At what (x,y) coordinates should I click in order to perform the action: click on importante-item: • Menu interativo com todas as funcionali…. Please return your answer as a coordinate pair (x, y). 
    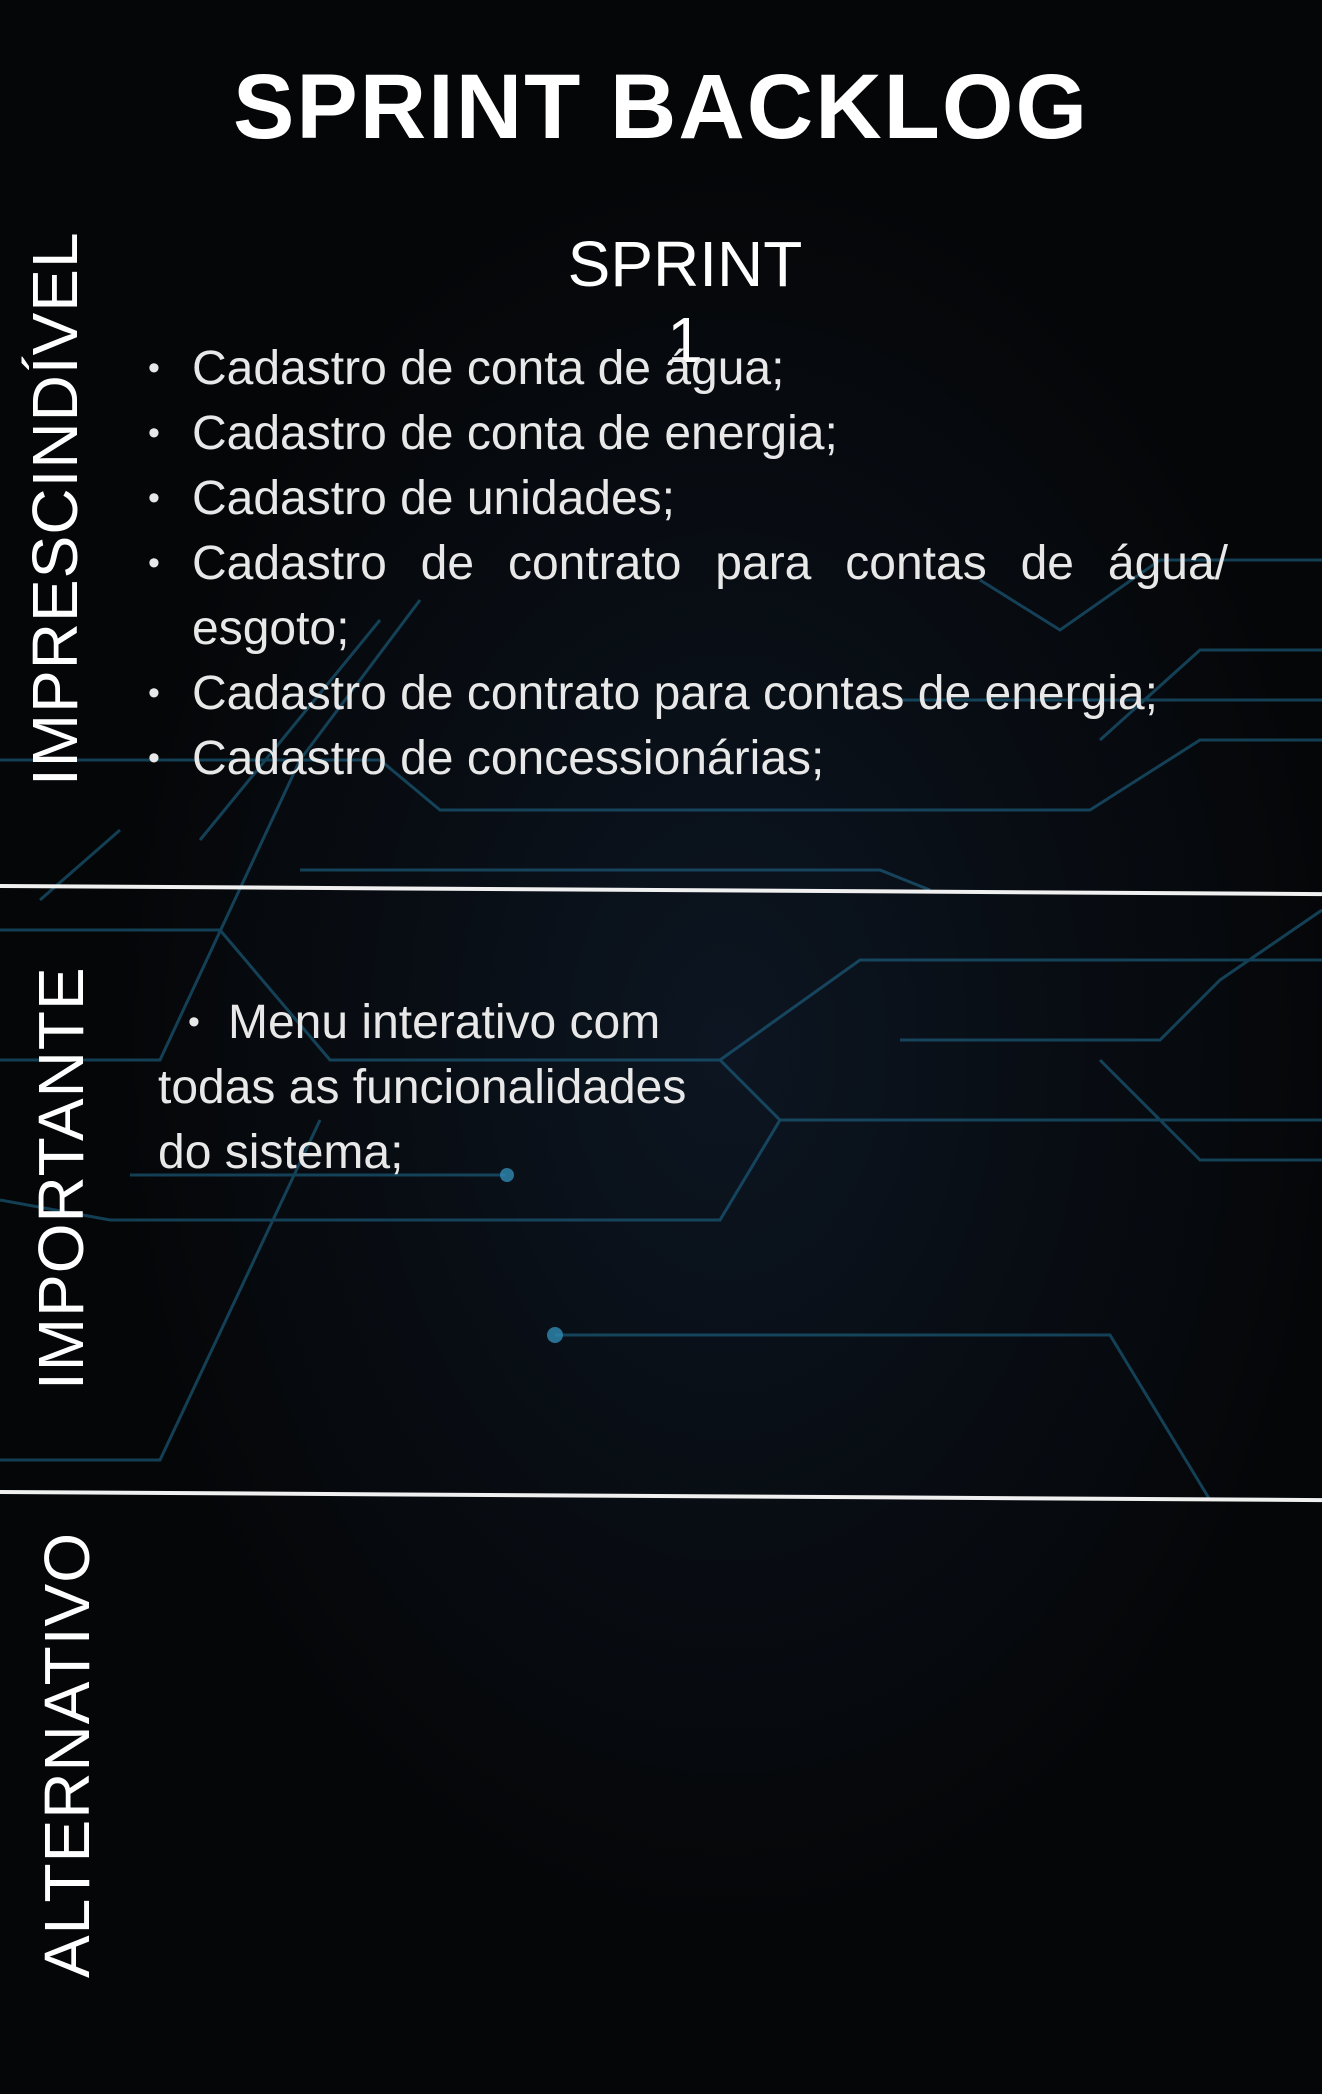
    Looking at the image, I should click on (438, 1087).